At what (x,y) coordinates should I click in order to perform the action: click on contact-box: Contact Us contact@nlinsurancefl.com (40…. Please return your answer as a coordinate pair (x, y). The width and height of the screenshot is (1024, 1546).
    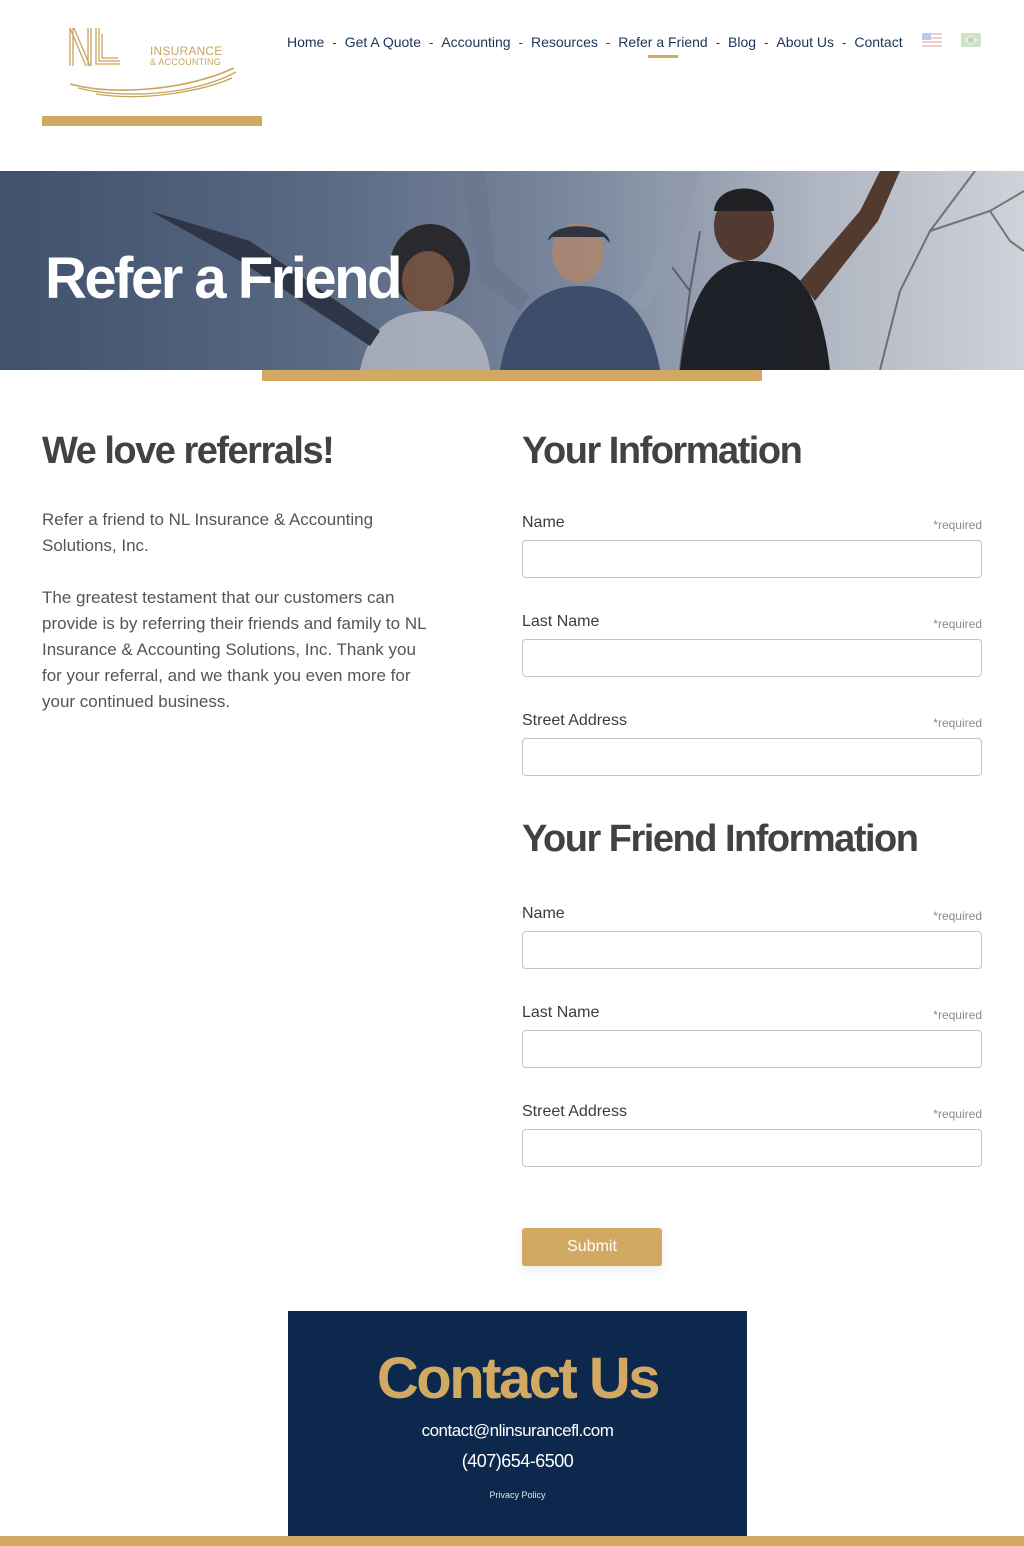
    Looking at the image, I should click on (517, 1423).